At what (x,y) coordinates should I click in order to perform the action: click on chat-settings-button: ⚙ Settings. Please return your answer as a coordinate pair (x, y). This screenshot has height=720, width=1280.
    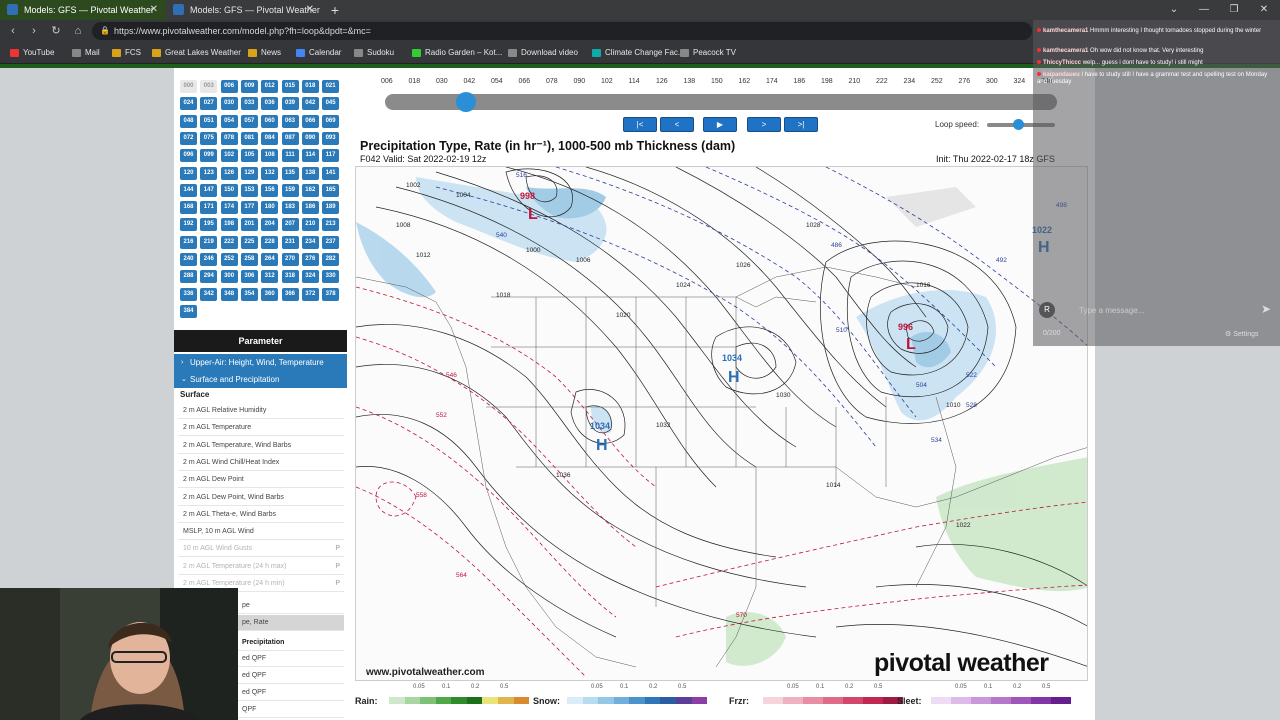
    Looking at the image, I should click on (1242, 334).